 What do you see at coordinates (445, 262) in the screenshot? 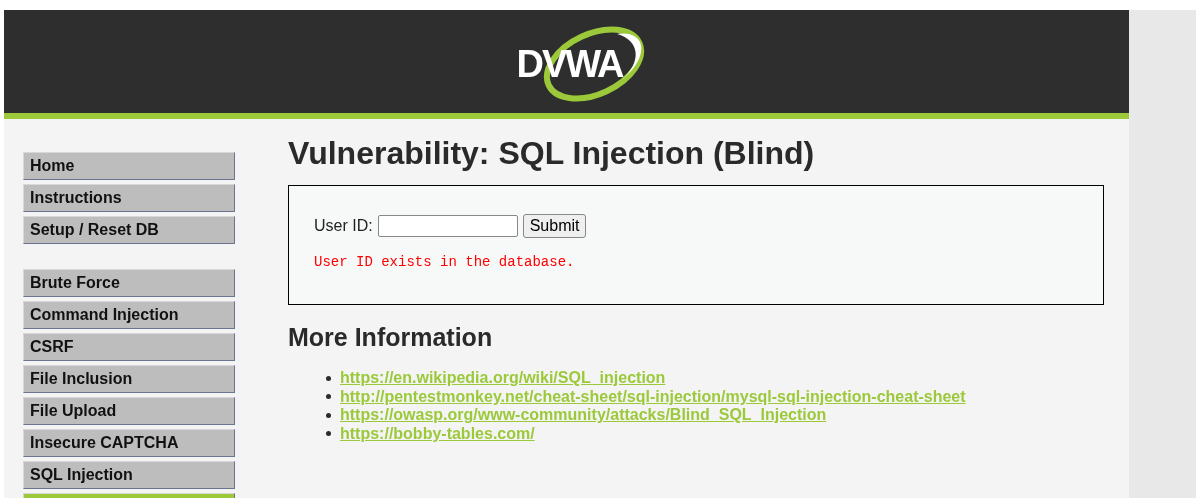
I see `result-message: User ID exists in the database.` at bounding box center [445, 262].